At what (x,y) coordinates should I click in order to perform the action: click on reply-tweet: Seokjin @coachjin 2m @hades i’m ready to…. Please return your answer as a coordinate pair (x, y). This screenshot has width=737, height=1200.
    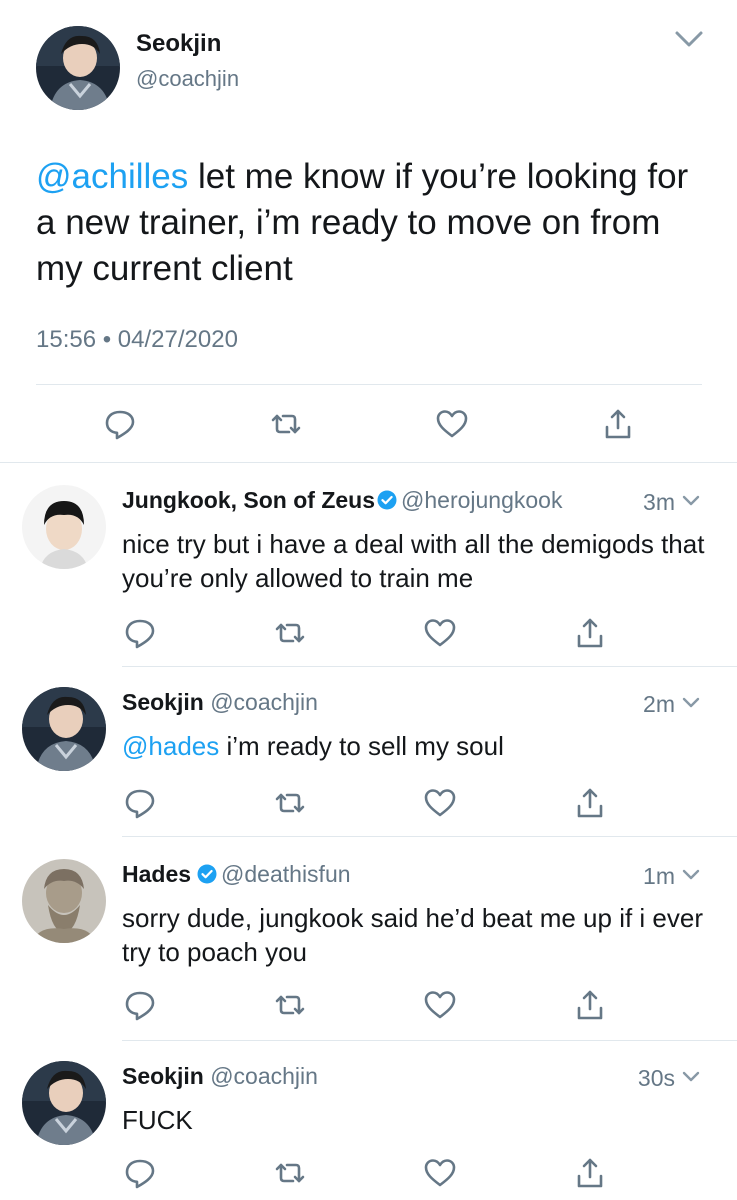
    Looking at the image, I should click on (368, 752).